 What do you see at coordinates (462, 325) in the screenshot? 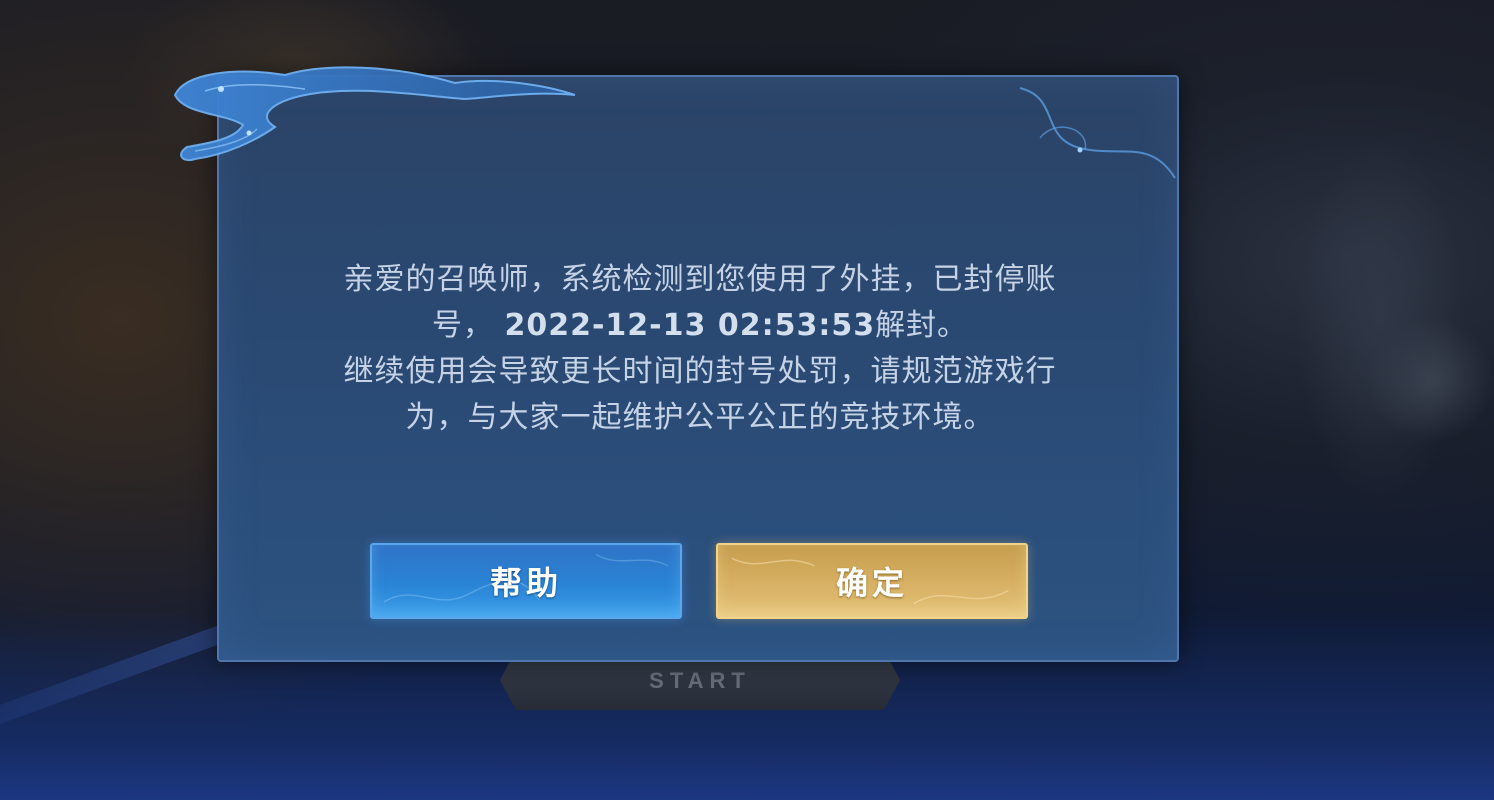
I see `message-line-2-prefix: 号，` at bounding box center [462, 325].